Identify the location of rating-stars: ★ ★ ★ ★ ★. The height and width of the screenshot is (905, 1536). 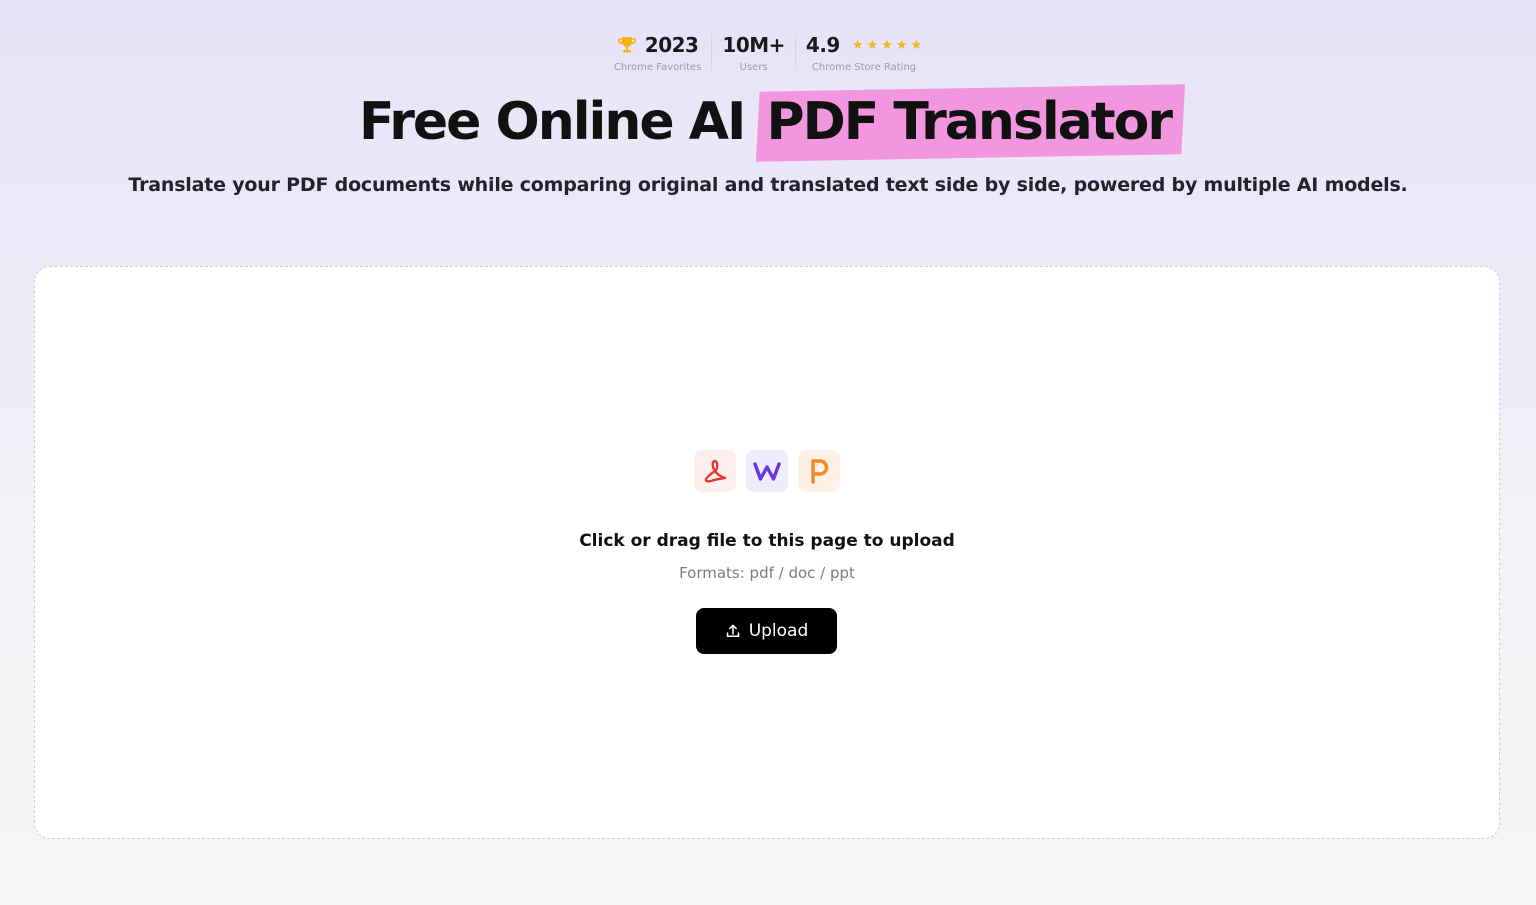
(887, 45).